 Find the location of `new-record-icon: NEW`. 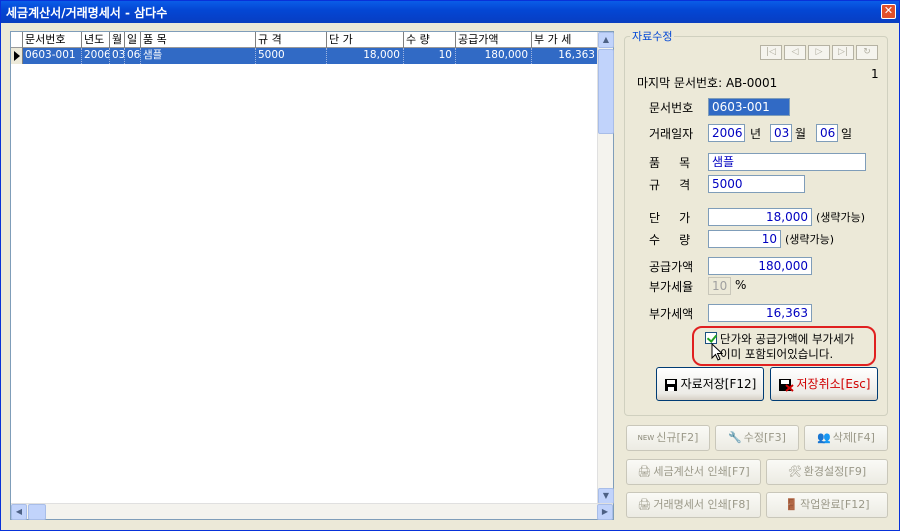

new-record-icon: NEW is located at coordinates (646, 437).